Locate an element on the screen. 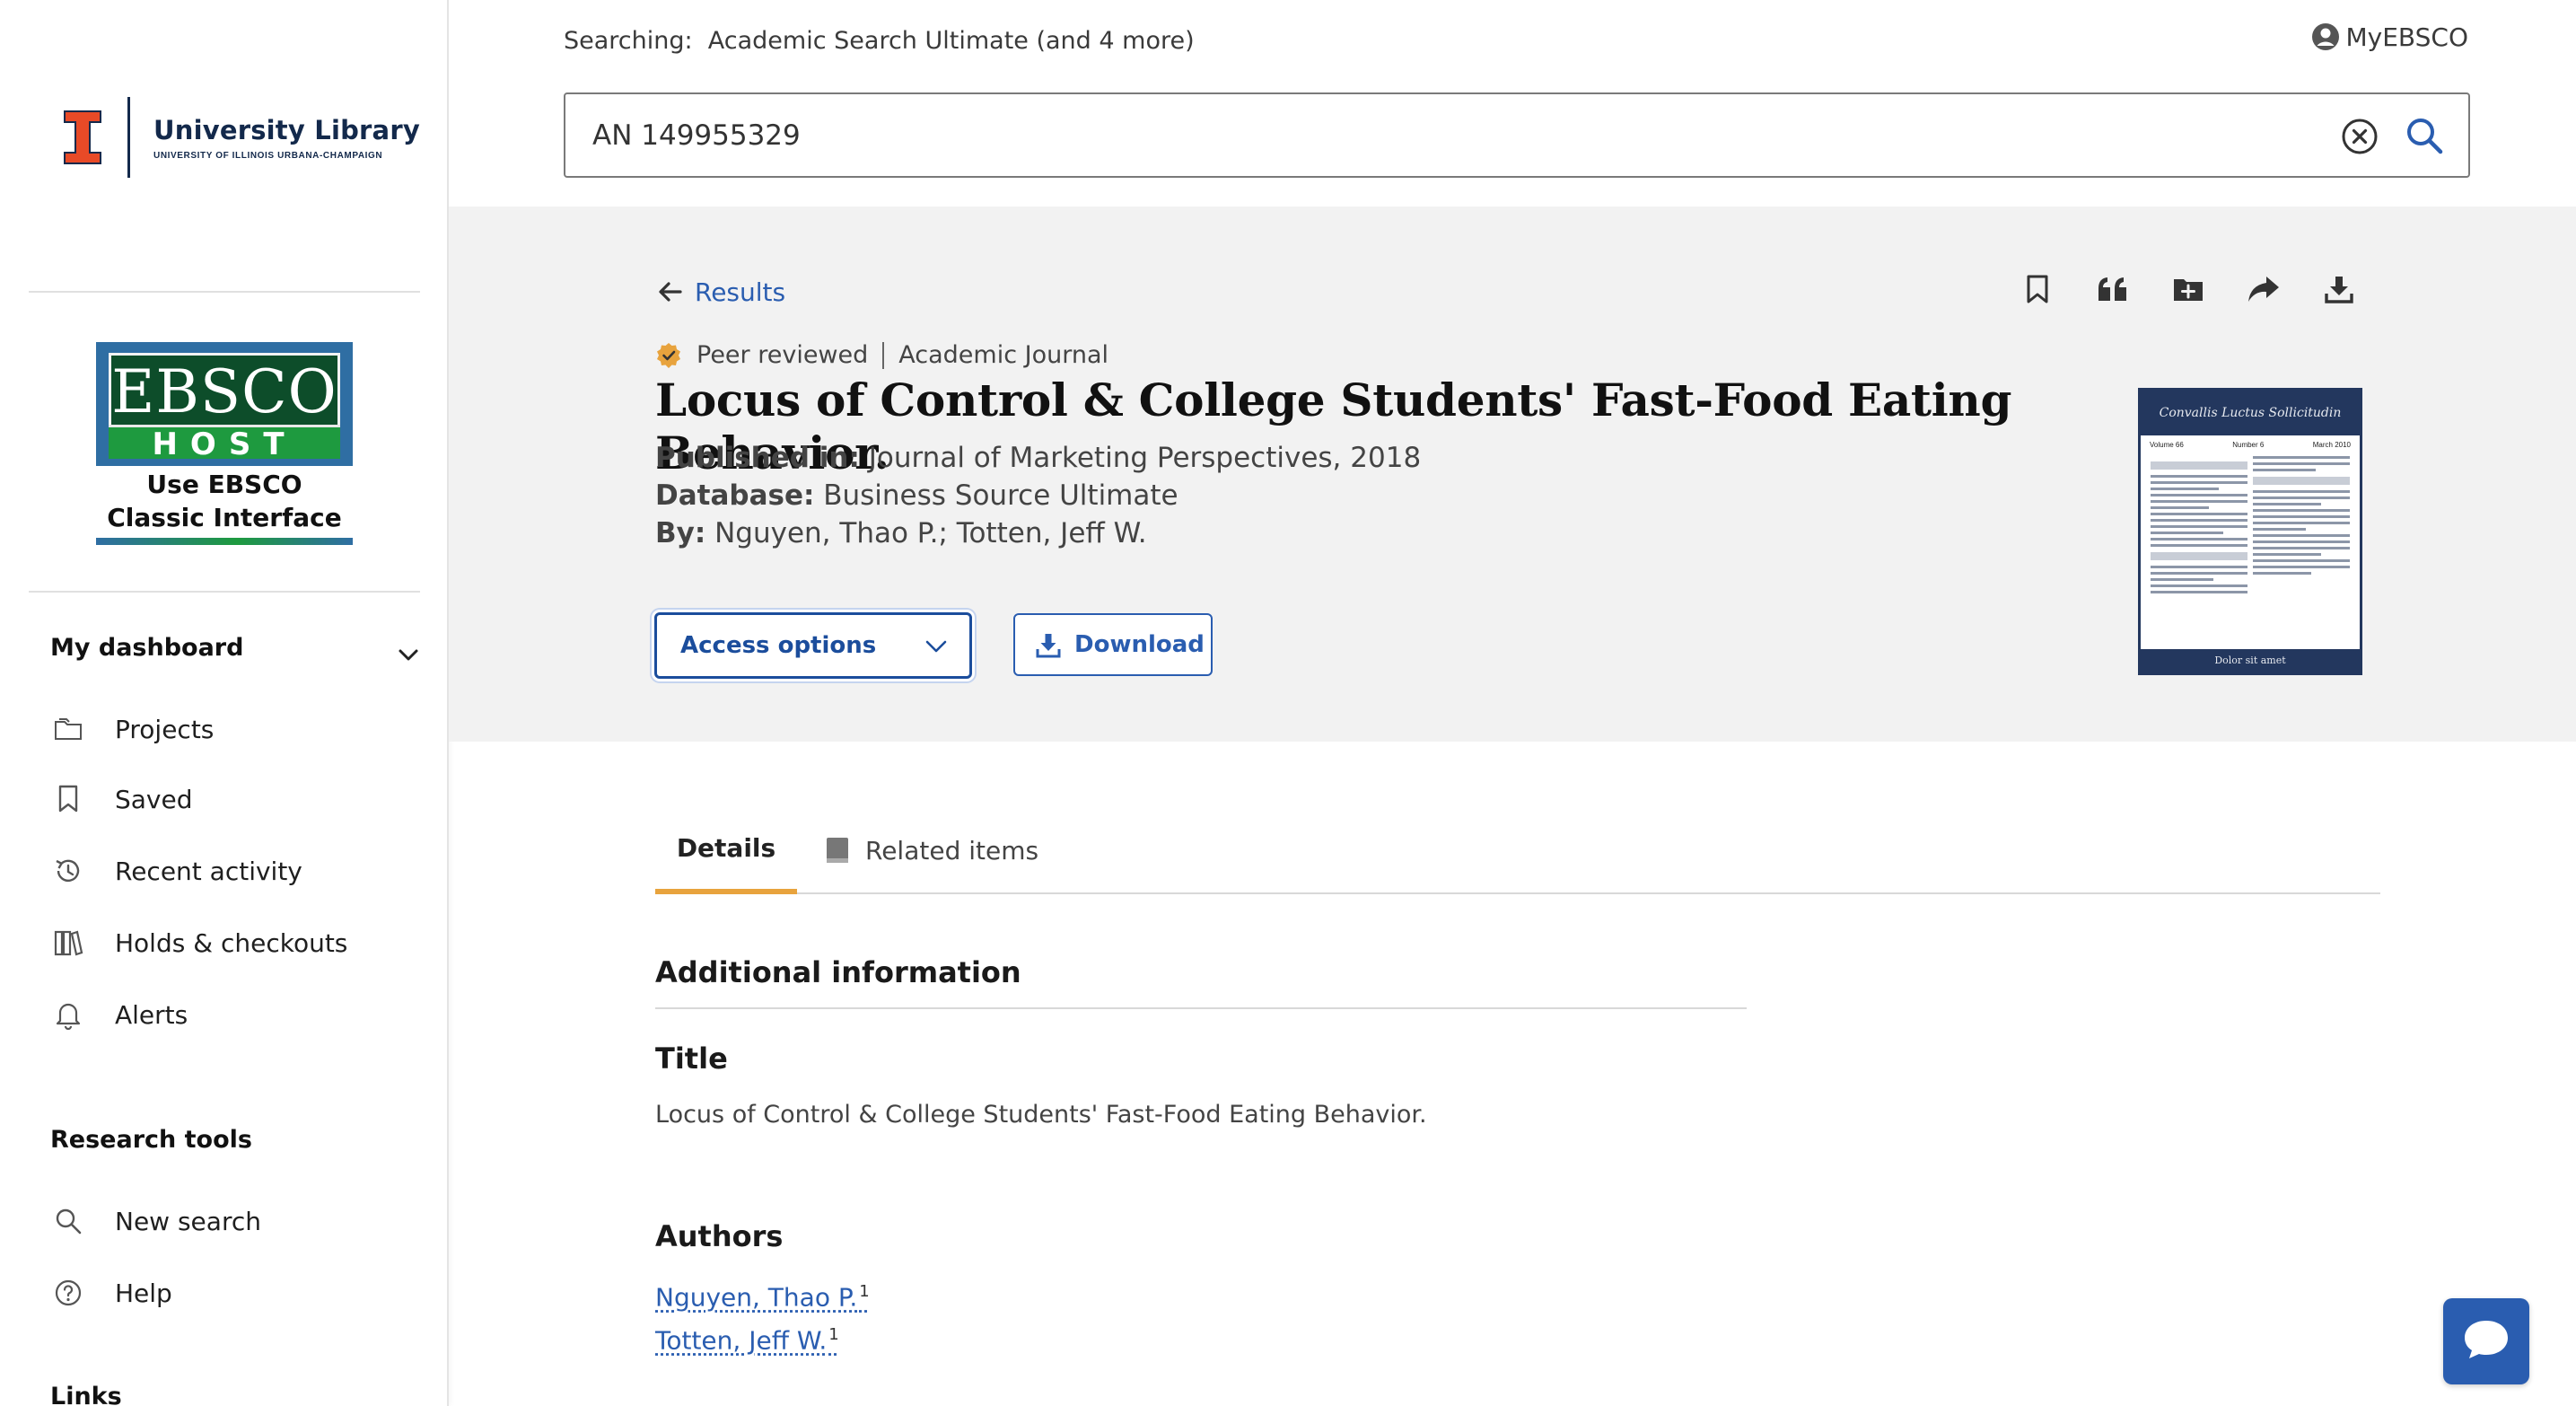 The height and width of the screenshot is (1406, 2576). sidebar-item-alerts: Alerts is located at coordinates (119, 1014).